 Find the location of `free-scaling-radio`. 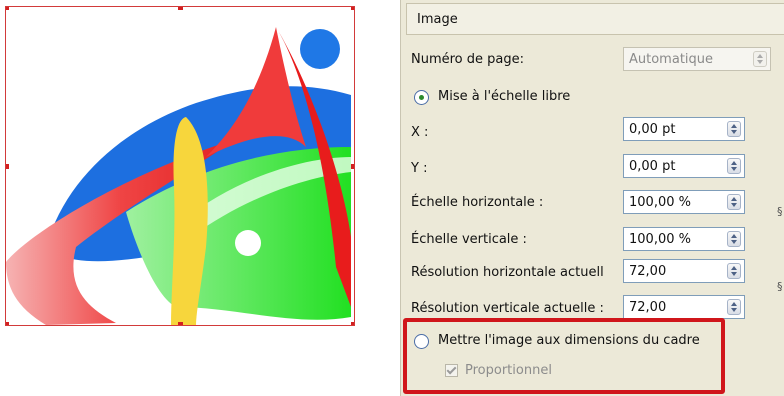

free-scaling-radio is located at coordinates (421, 97).